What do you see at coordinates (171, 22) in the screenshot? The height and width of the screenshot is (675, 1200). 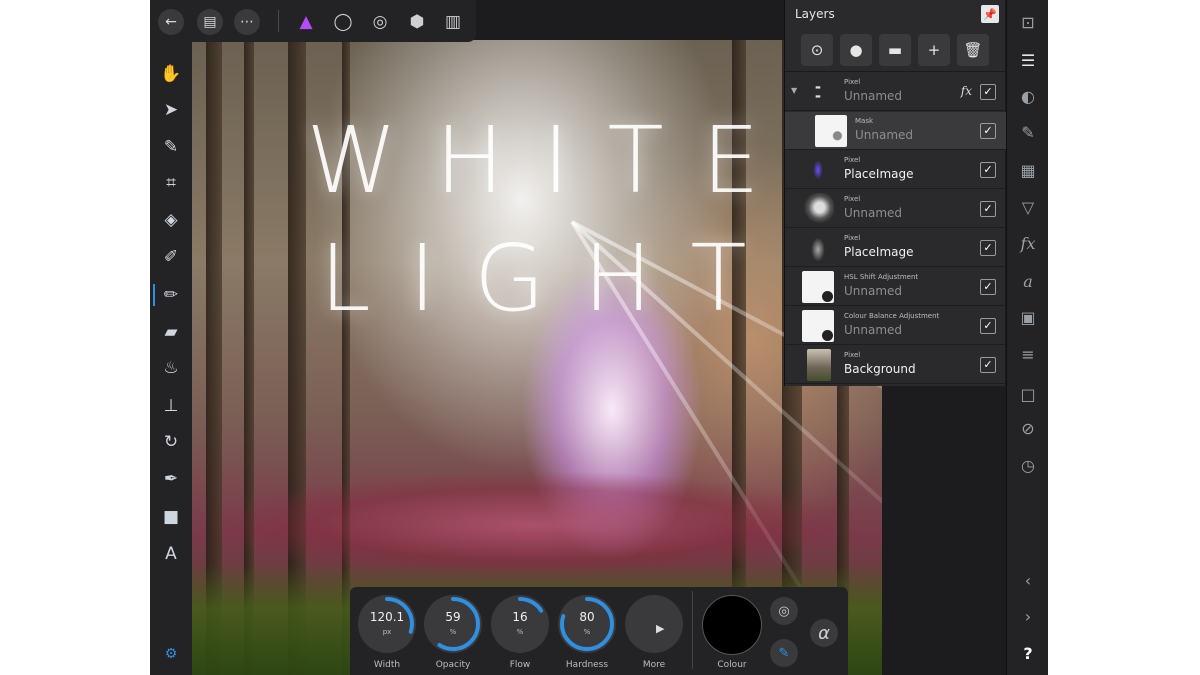 I see `back-arrow-icon: ←` at bounding box center [171, 22].